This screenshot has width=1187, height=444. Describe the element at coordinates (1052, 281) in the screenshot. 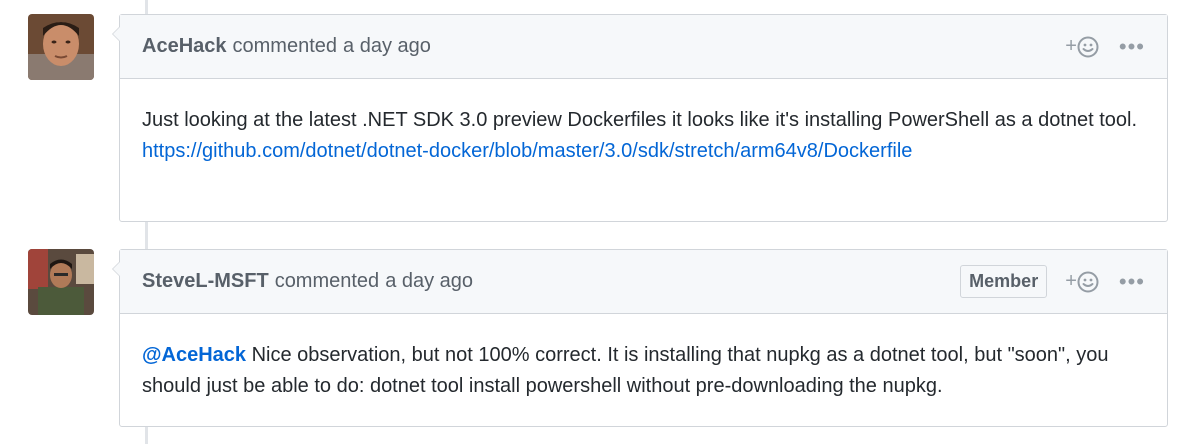

I see `comment-actions: Member + •••` at that location.